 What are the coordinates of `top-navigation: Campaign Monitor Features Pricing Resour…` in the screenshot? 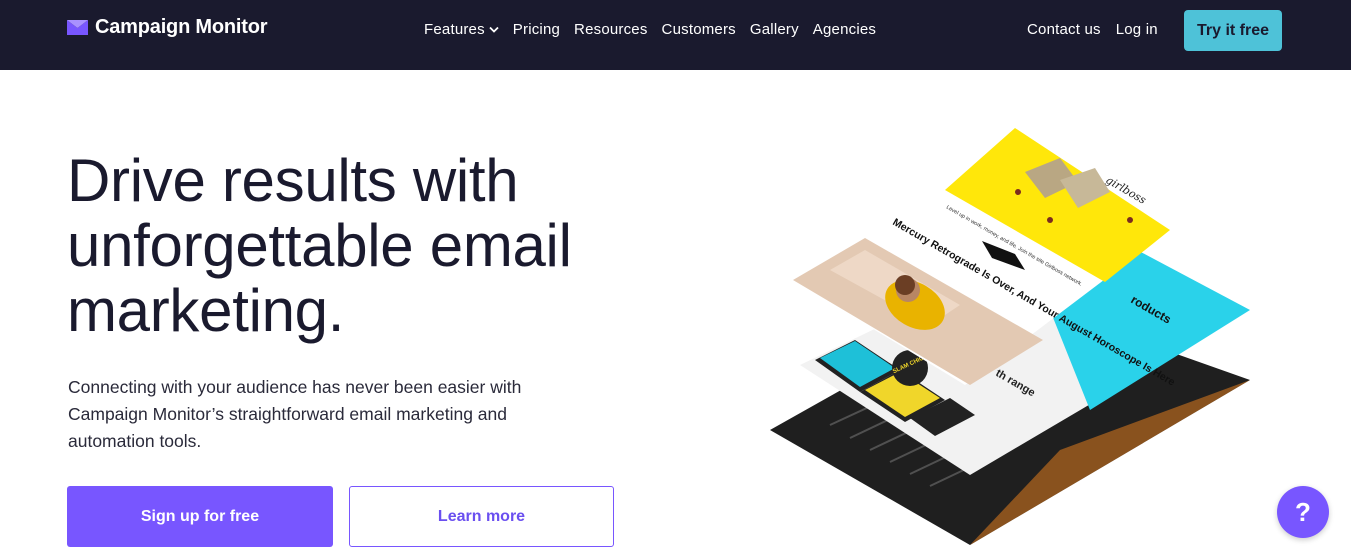 It's located at (675, 35).